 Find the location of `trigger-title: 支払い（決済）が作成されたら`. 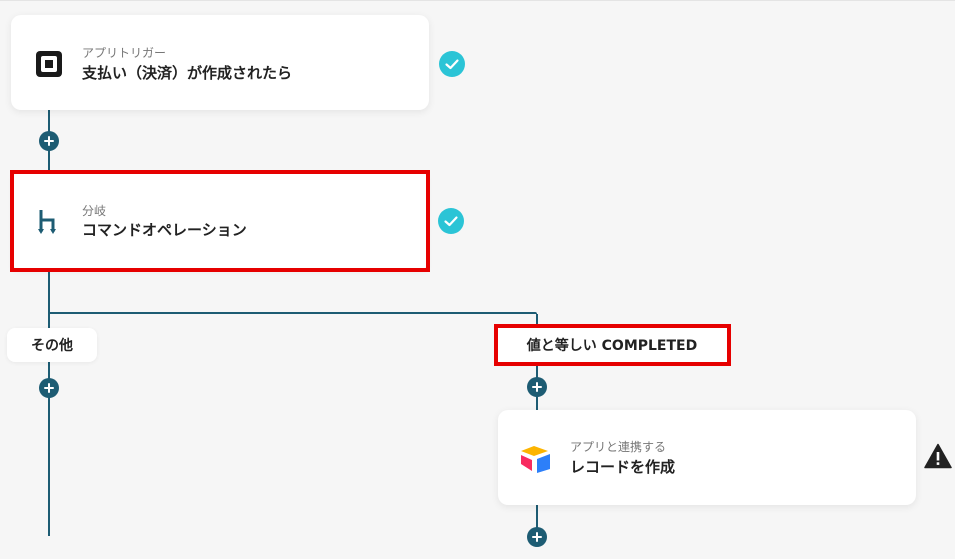

trigger-title: 支払い（決済）が作成されたら is located at coordinates (187, 73).